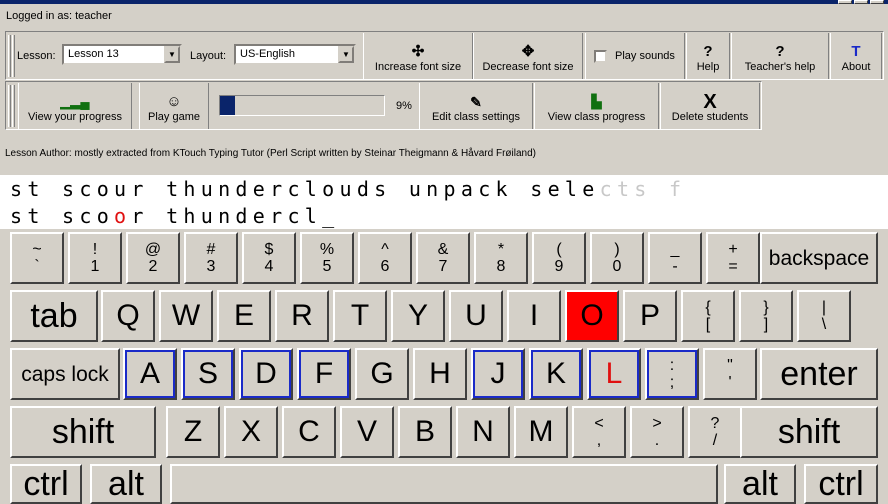 This screenshot has height=504, width=888. What do you see at coordinates (600, 56) in the screenshot?
I see `play-sounds-checkbox` at bounding box center [600, 56].